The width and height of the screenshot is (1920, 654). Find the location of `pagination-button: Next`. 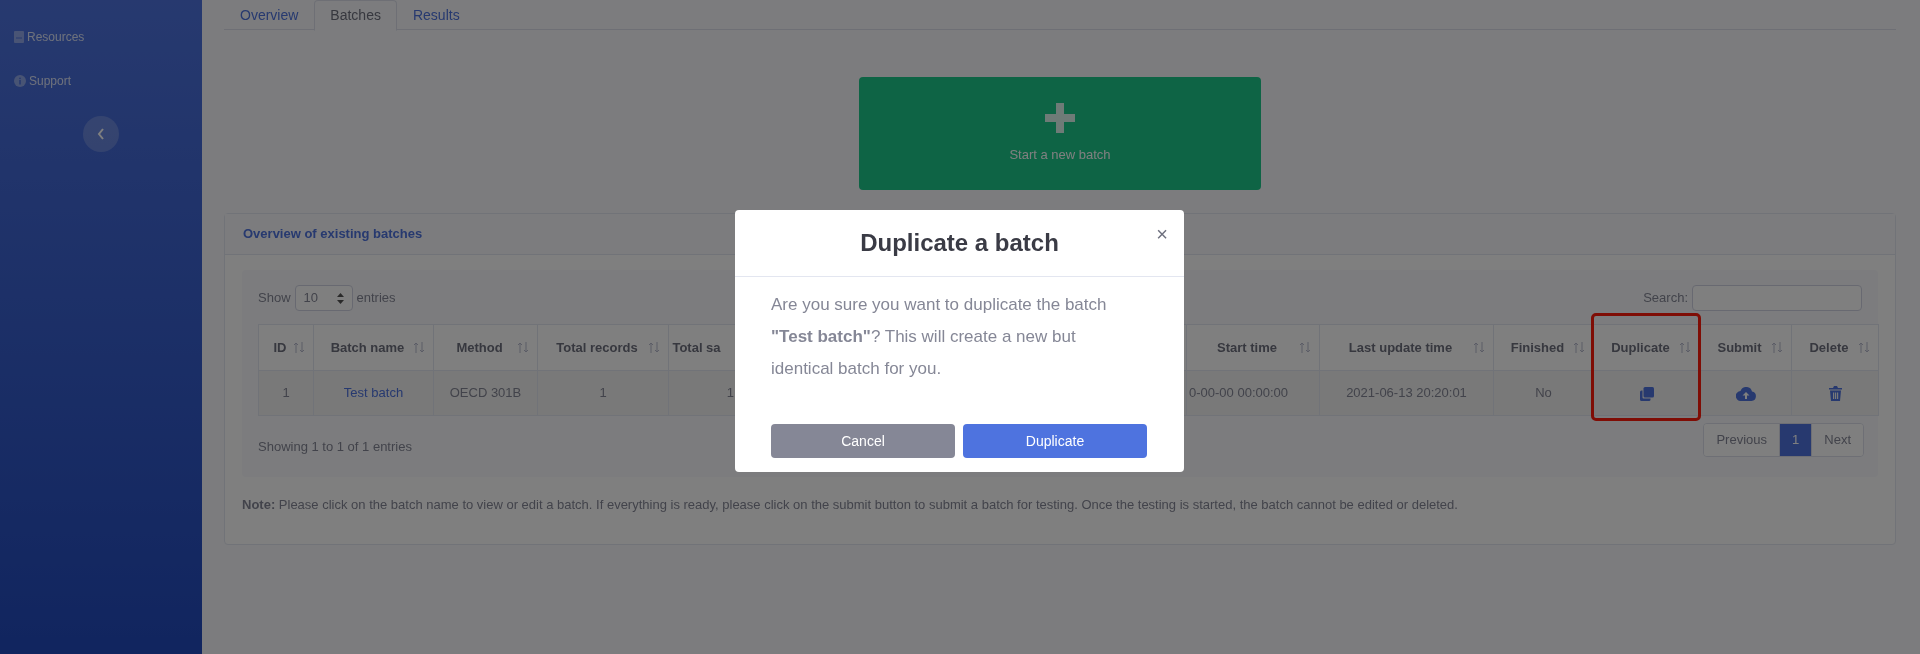

pagination-button: Next is located at coordinates (1837, 440).